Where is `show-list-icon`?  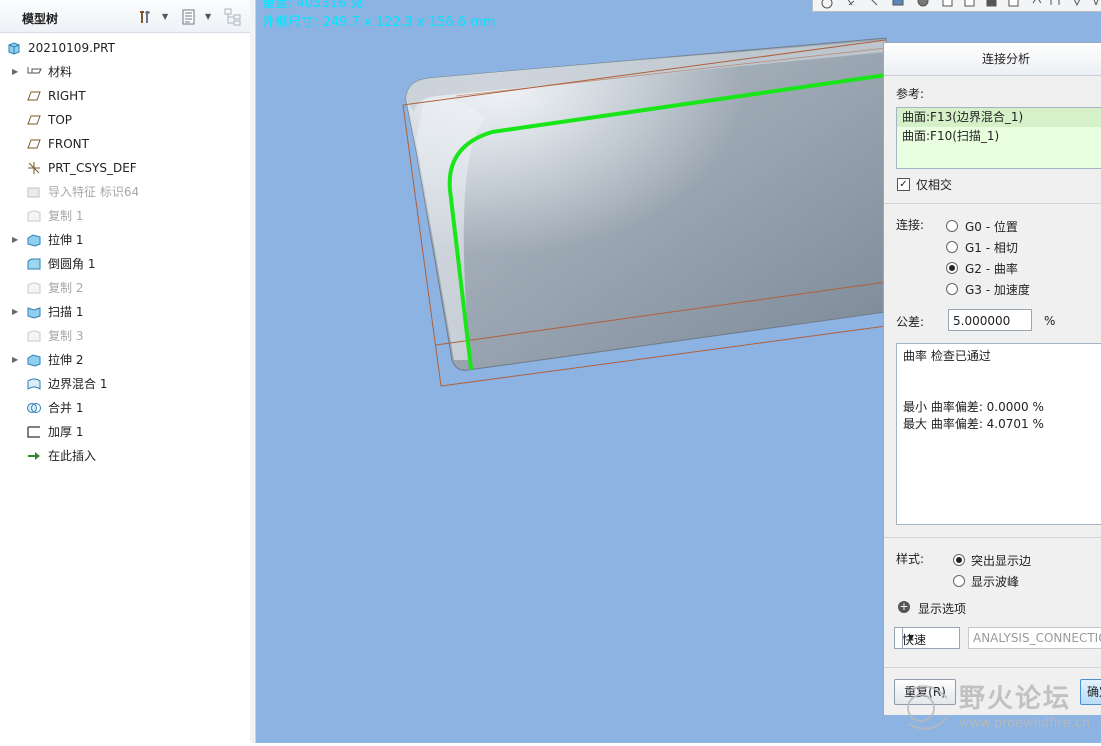
show-list-icon is located at coordinates (189, 17).